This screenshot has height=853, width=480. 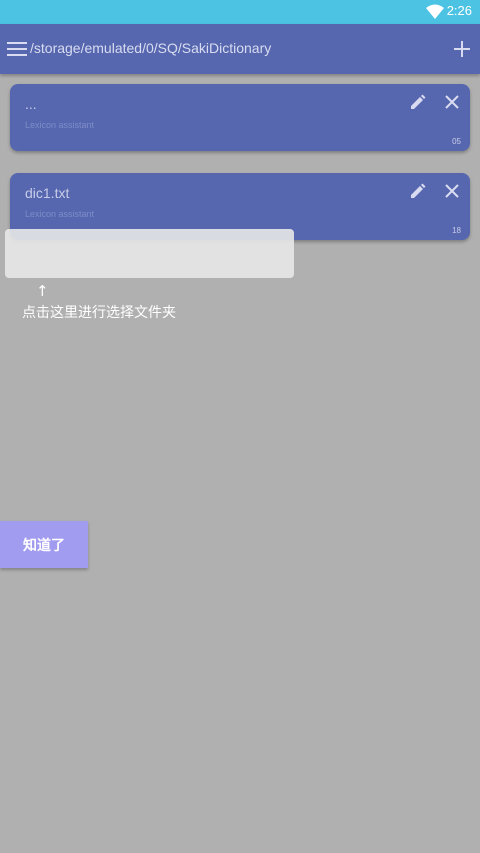 I want to click on wifi-icon, so click(x=435, y=11).